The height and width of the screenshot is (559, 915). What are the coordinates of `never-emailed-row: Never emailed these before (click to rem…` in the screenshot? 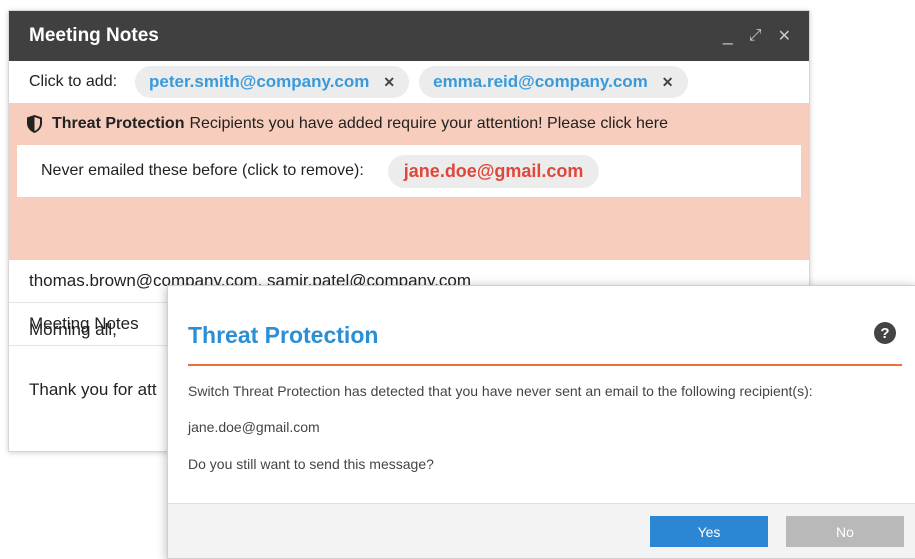 It's located at (409, 171).